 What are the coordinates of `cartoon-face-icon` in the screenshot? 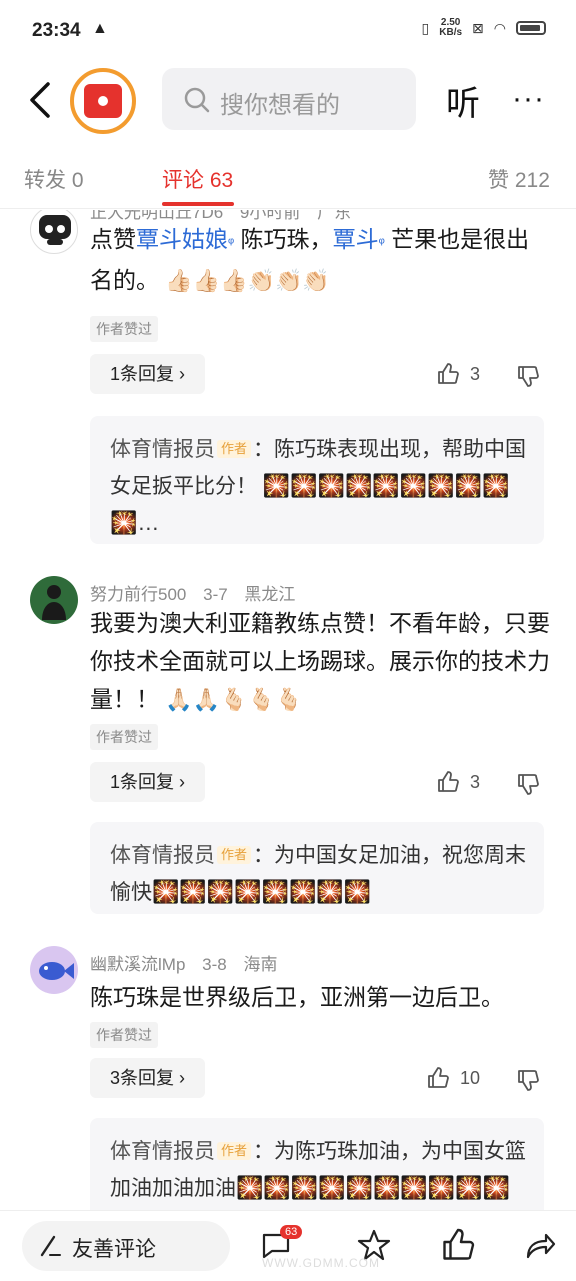 It's located at (55, 230).